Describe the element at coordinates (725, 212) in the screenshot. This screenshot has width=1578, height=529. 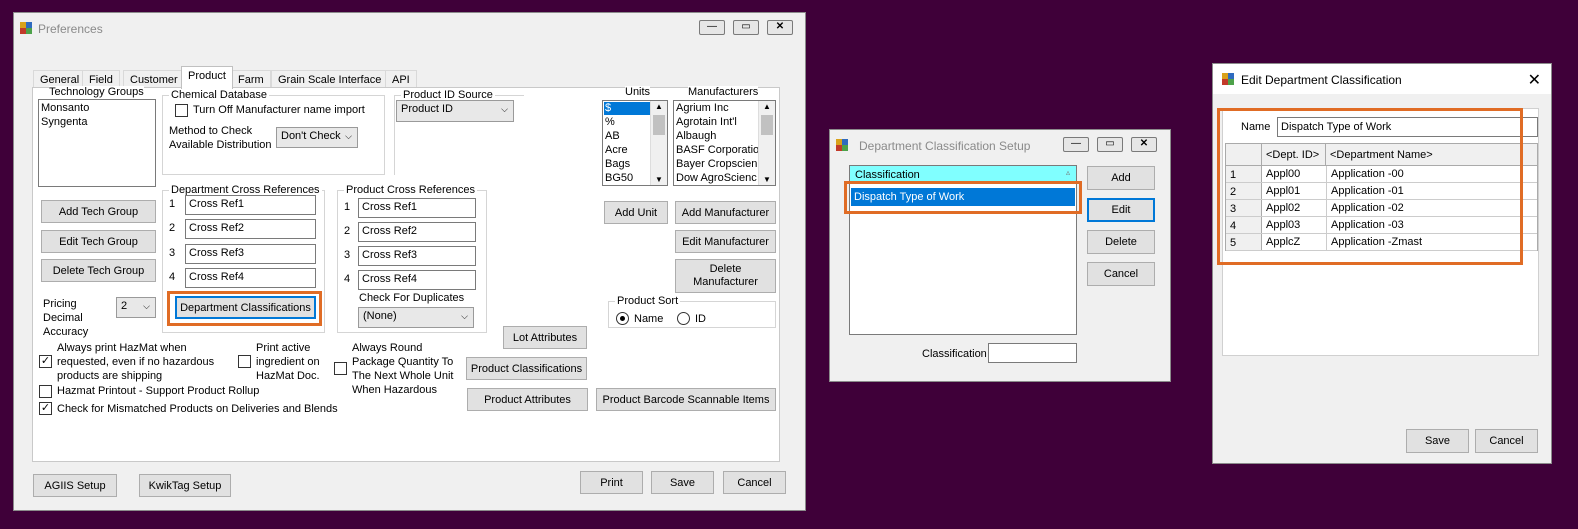
I see `add-manufacturer-button: Add Manufacturer` at that location.